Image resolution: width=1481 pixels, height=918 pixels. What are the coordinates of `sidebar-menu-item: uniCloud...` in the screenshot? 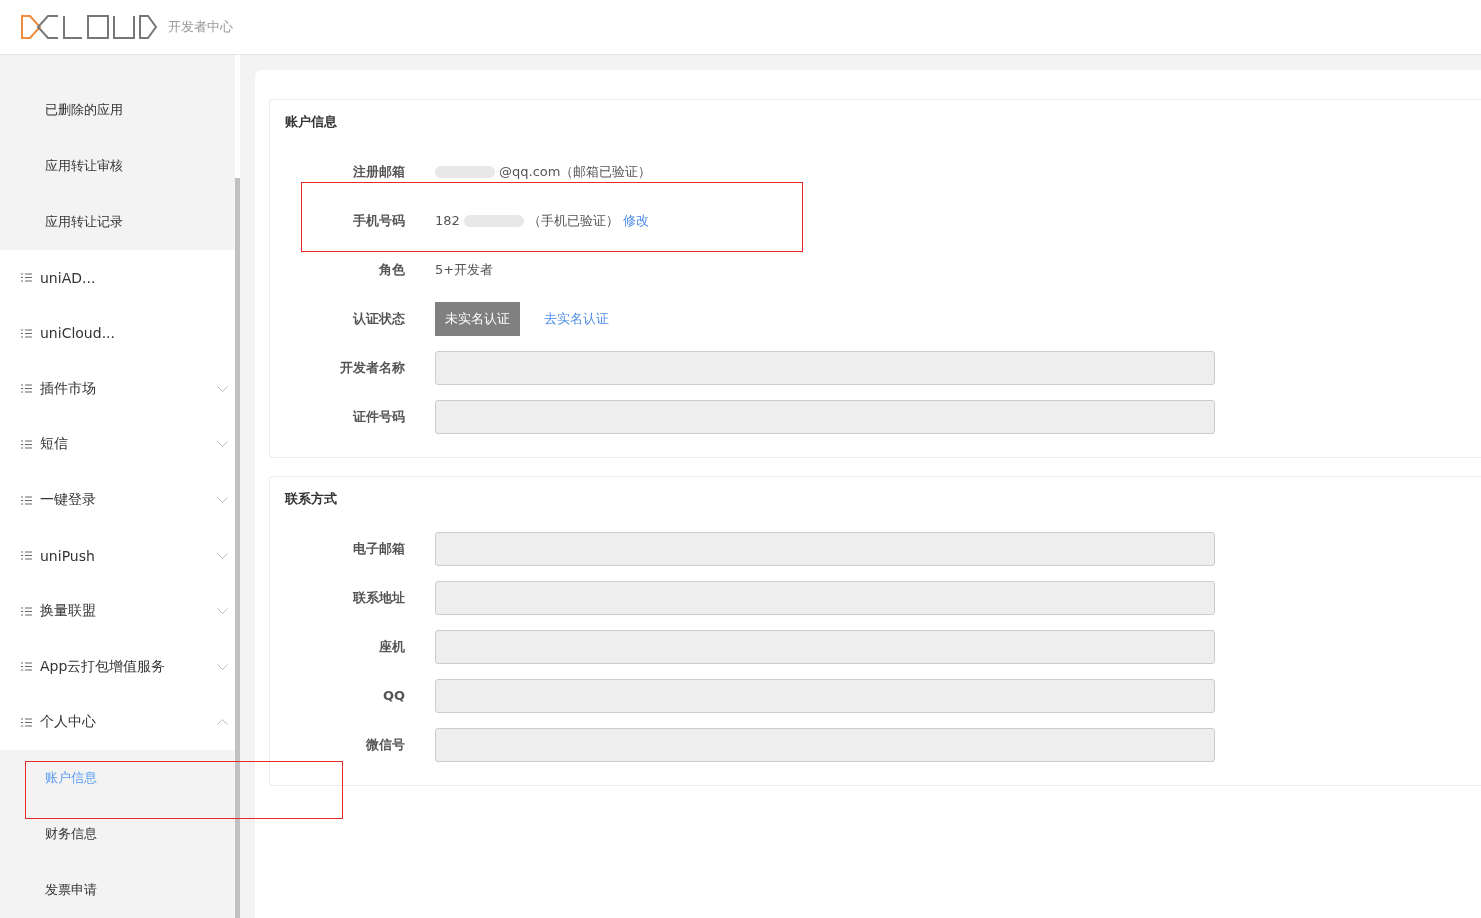 It's located at (117, 333).